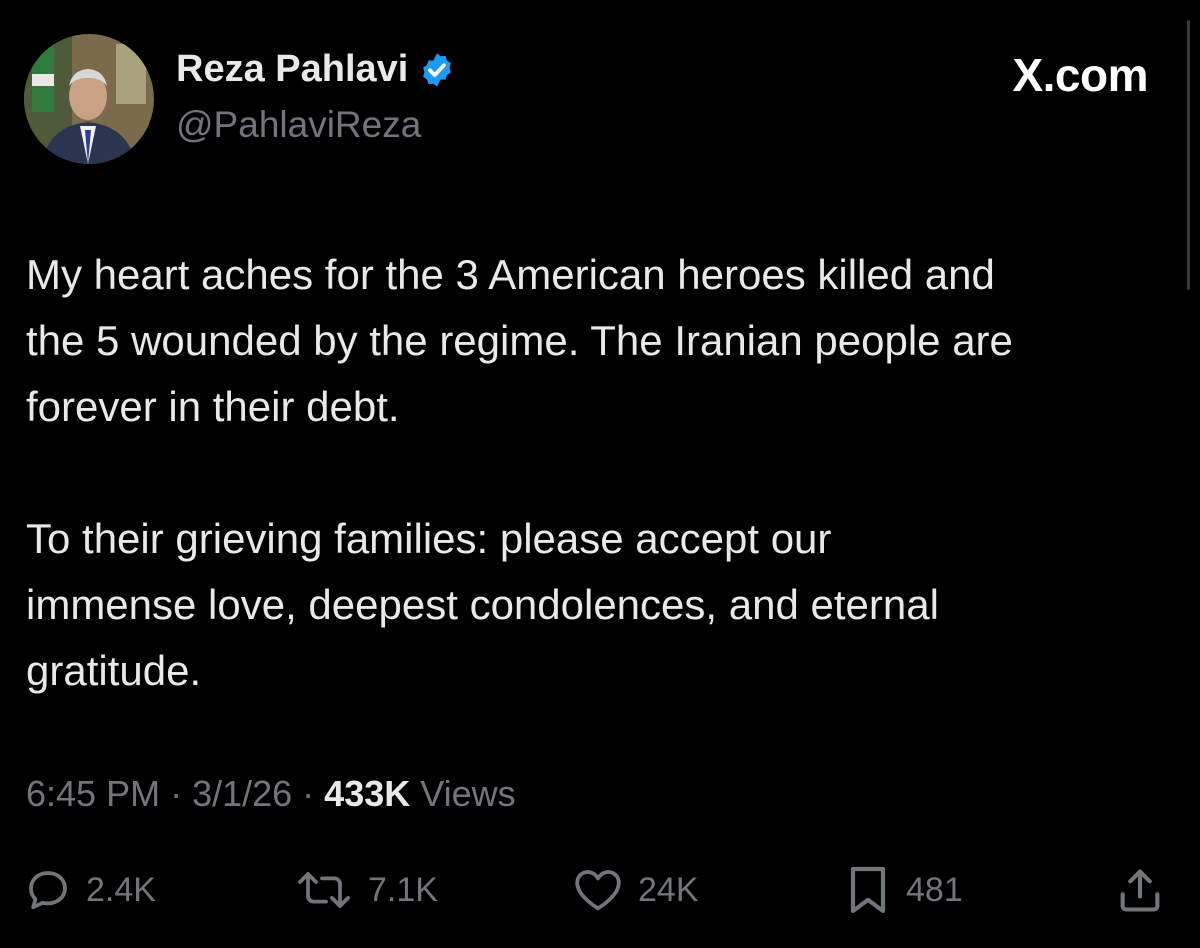  I want to click on action-bar: 2.4K 7.1K 24K 481, so click(600, 890).